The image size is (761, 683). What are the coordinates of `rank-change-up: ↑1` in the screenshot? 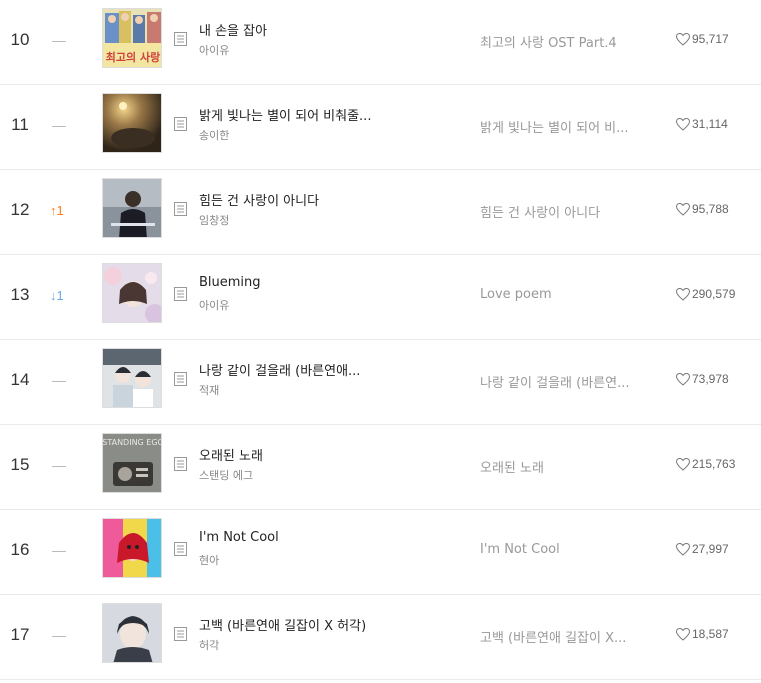 It's located at (57, 210).